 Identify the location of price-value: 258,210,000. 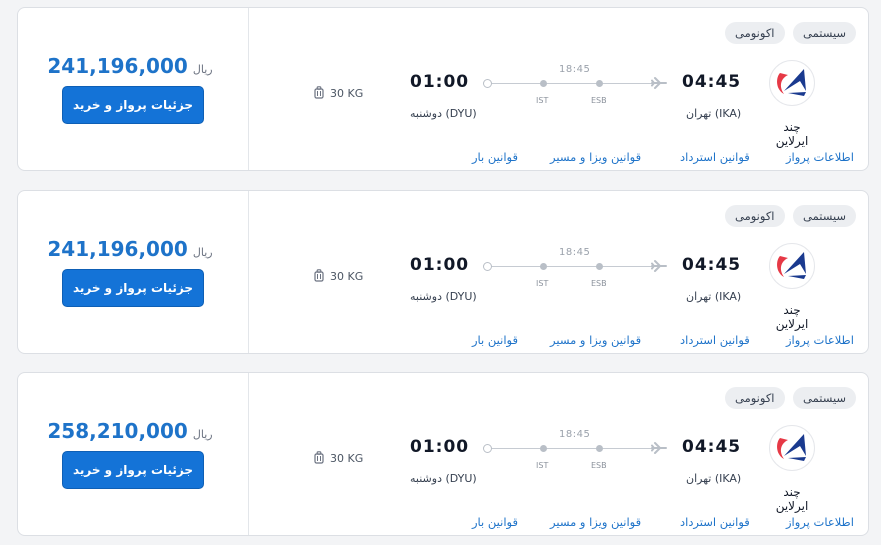
(117, 431).